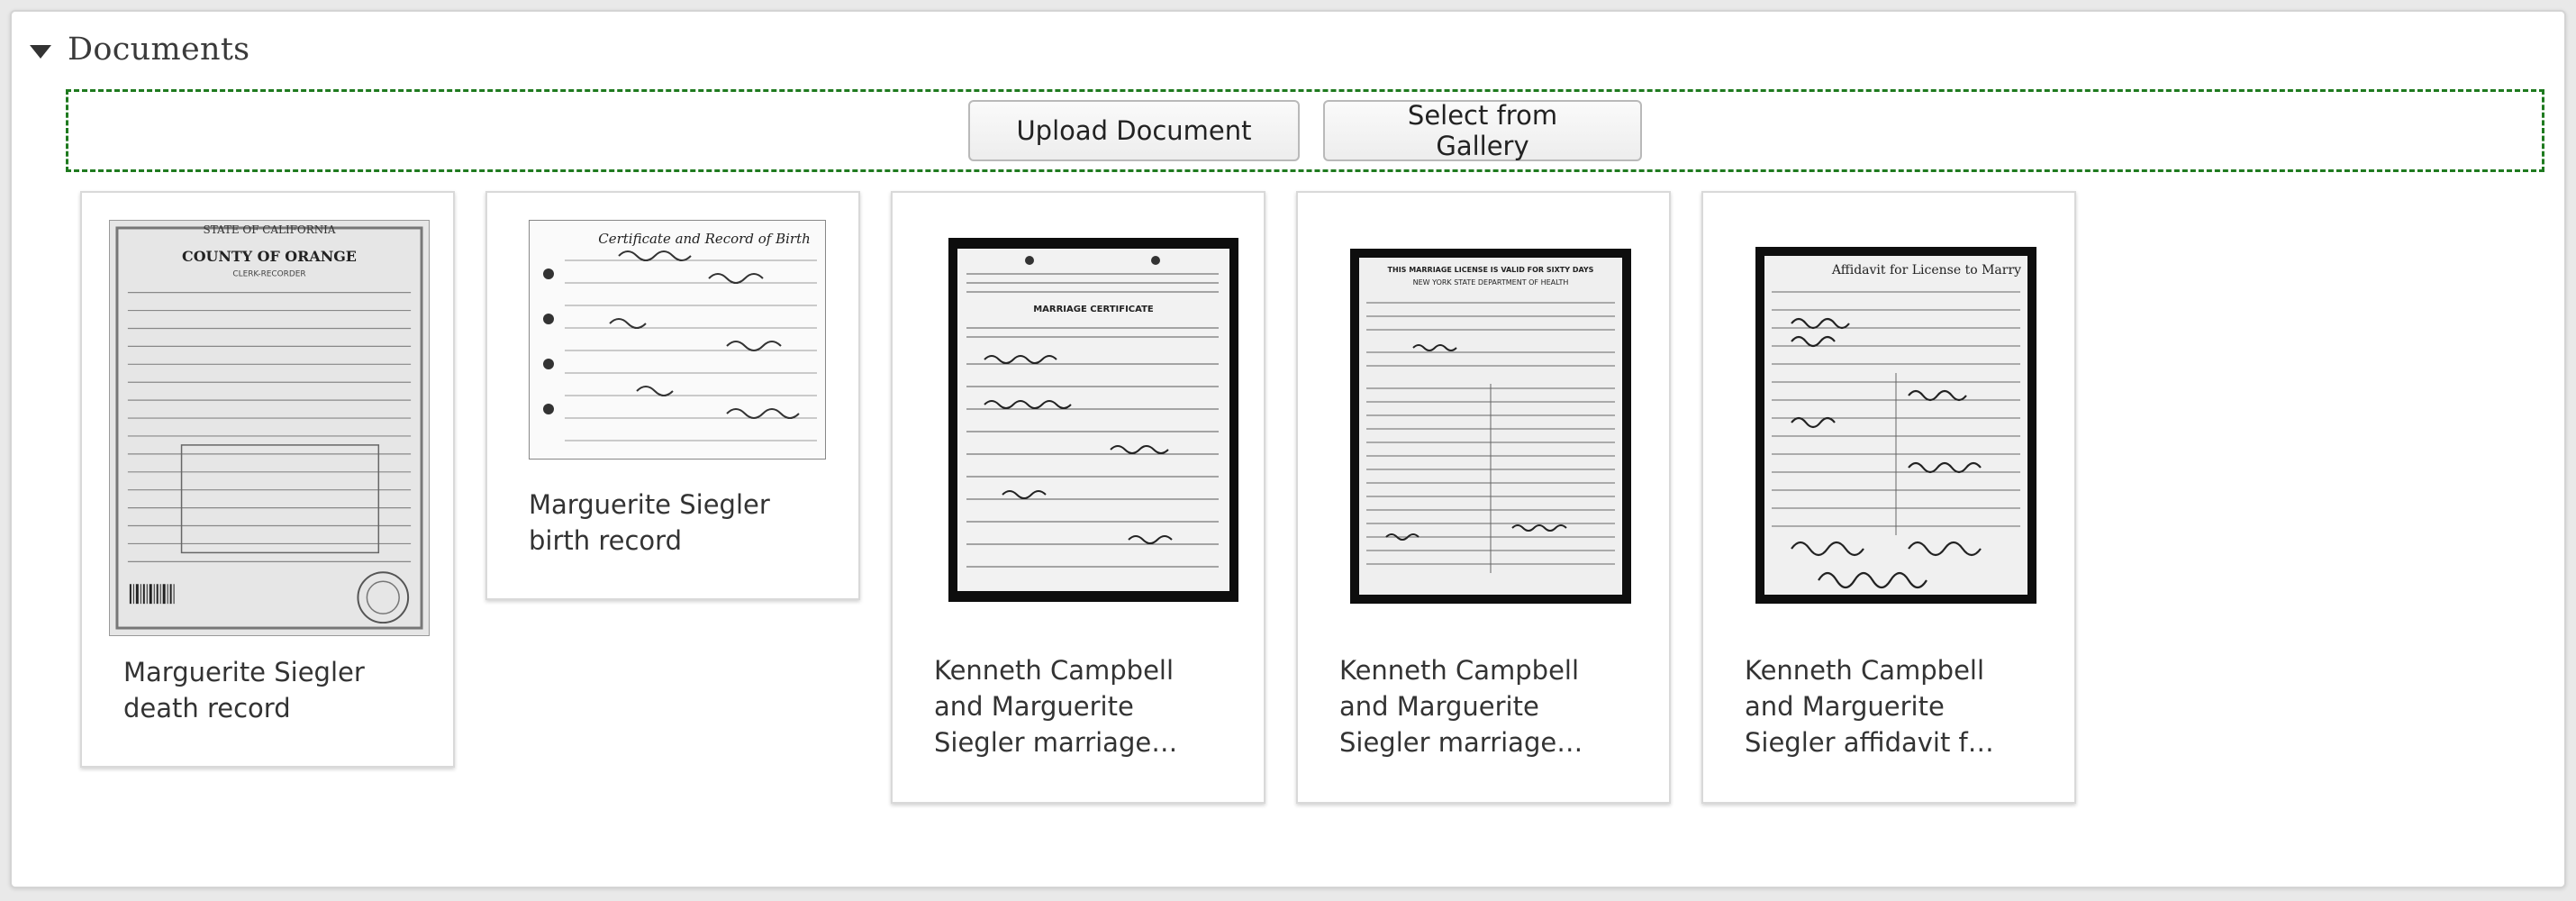 The height and width of the screenshot is (901, 2576). I want to click on documents-section-toggle: Documents, so click(139, 49).